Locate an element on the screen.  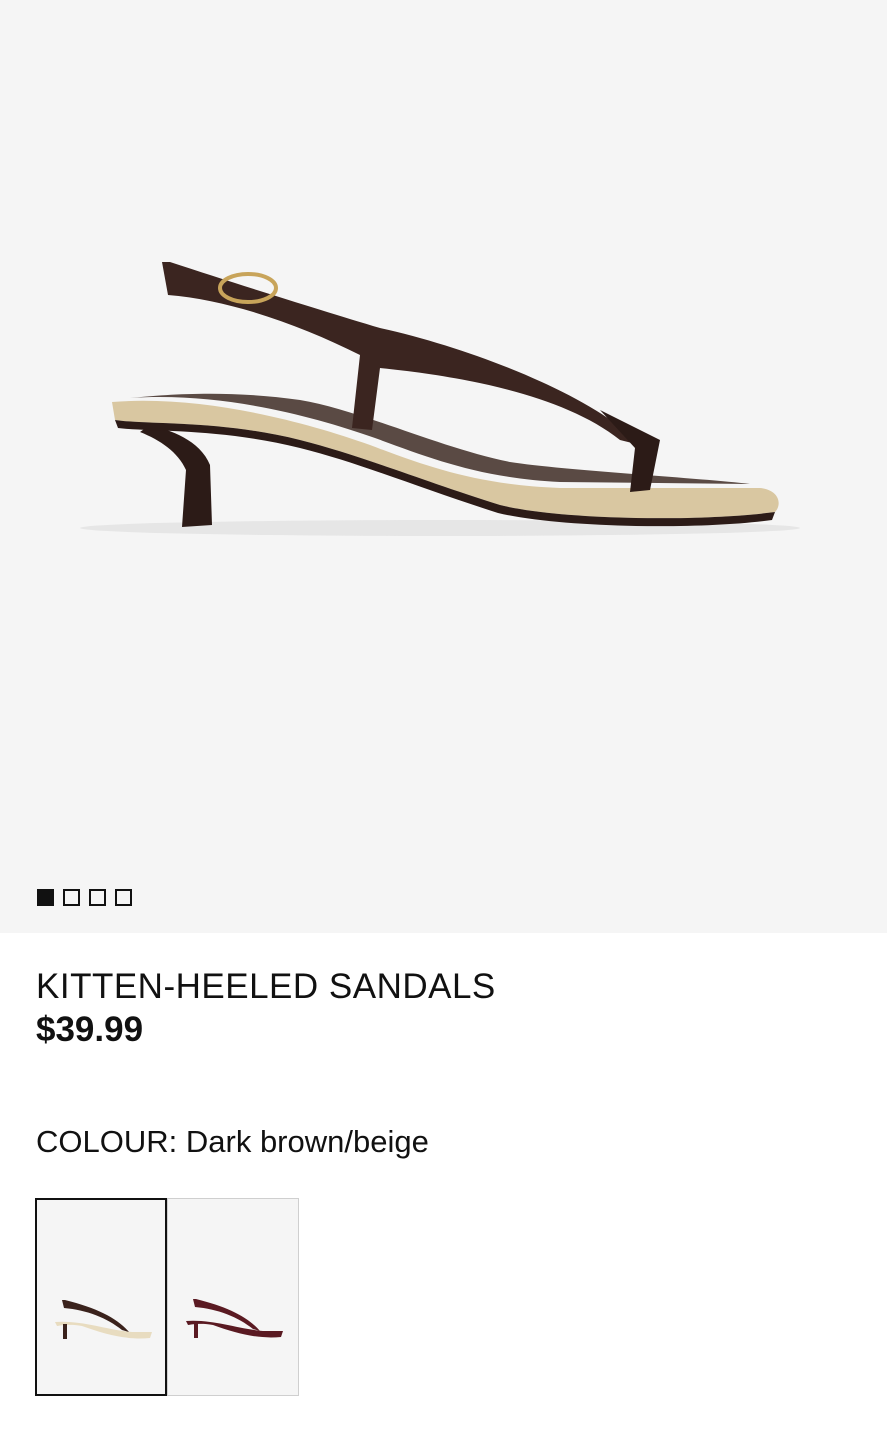
swatch-dark-brown-beige is located at coordinates (101, 1297).